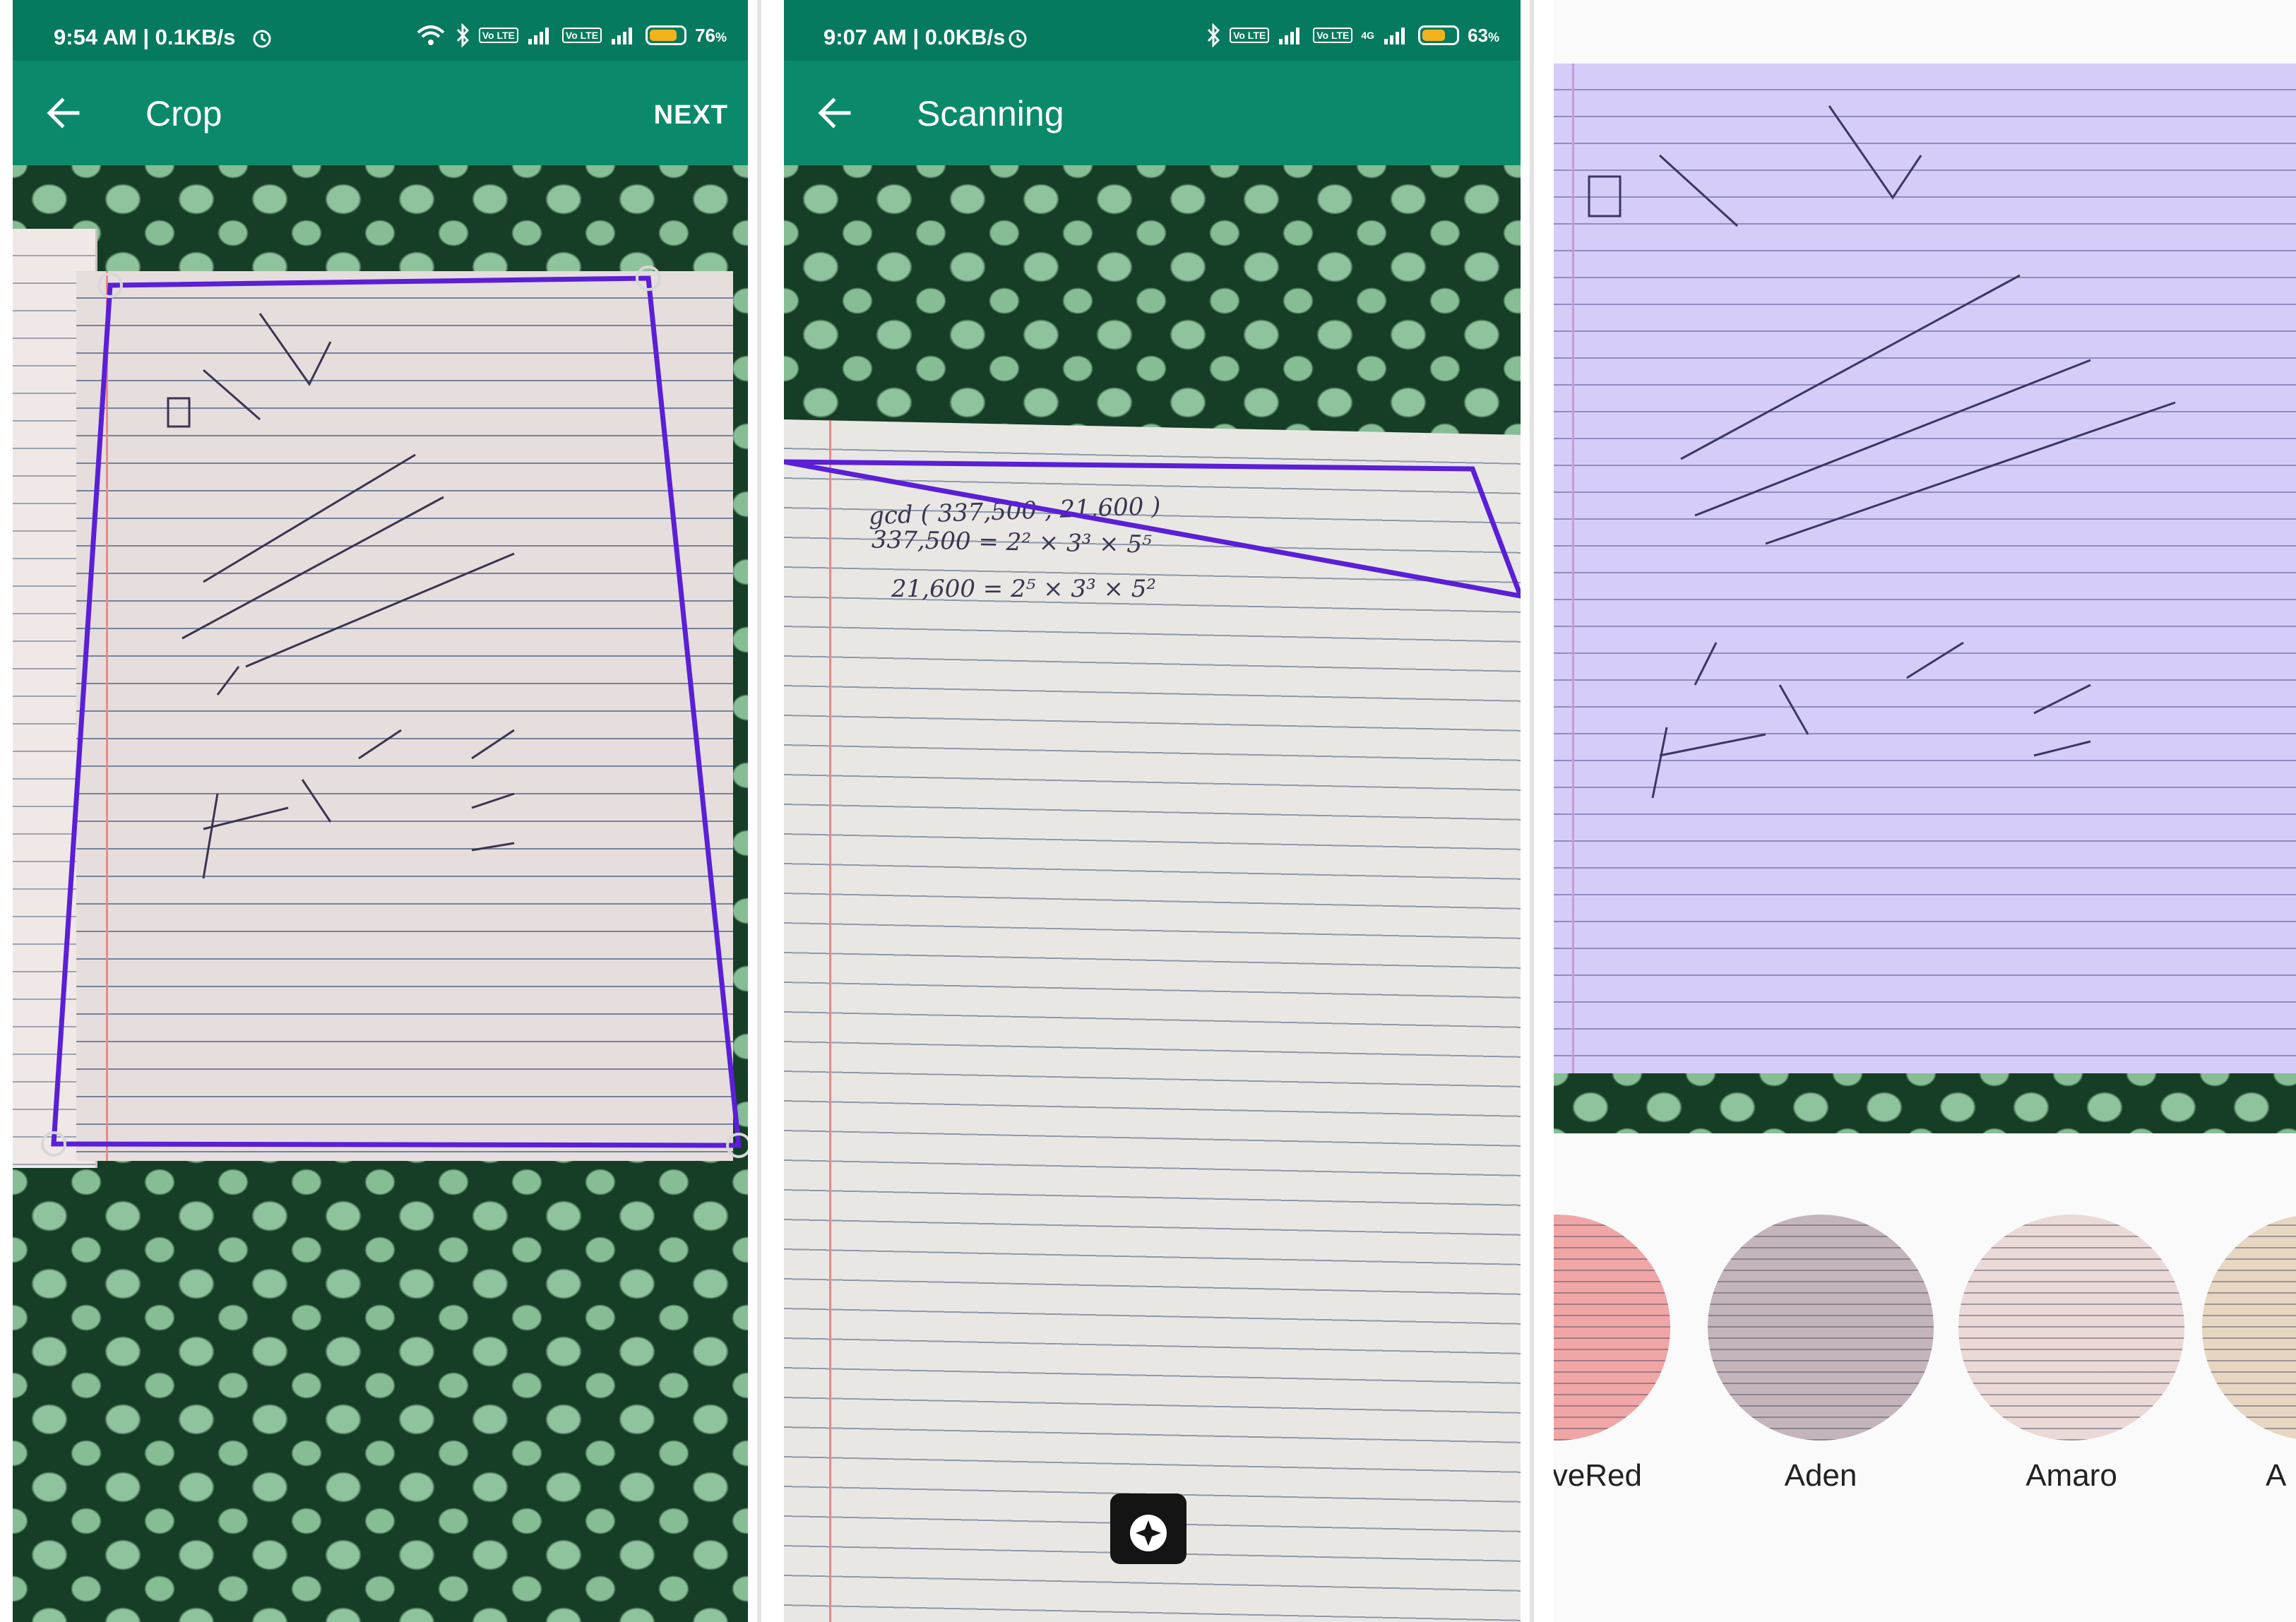 The width and height of the screenshot is (2296, 1622). Describe the element at coordinates (2071, 1475) in the screenshot. I see `filter-label-amaro: Amaro` at that location.